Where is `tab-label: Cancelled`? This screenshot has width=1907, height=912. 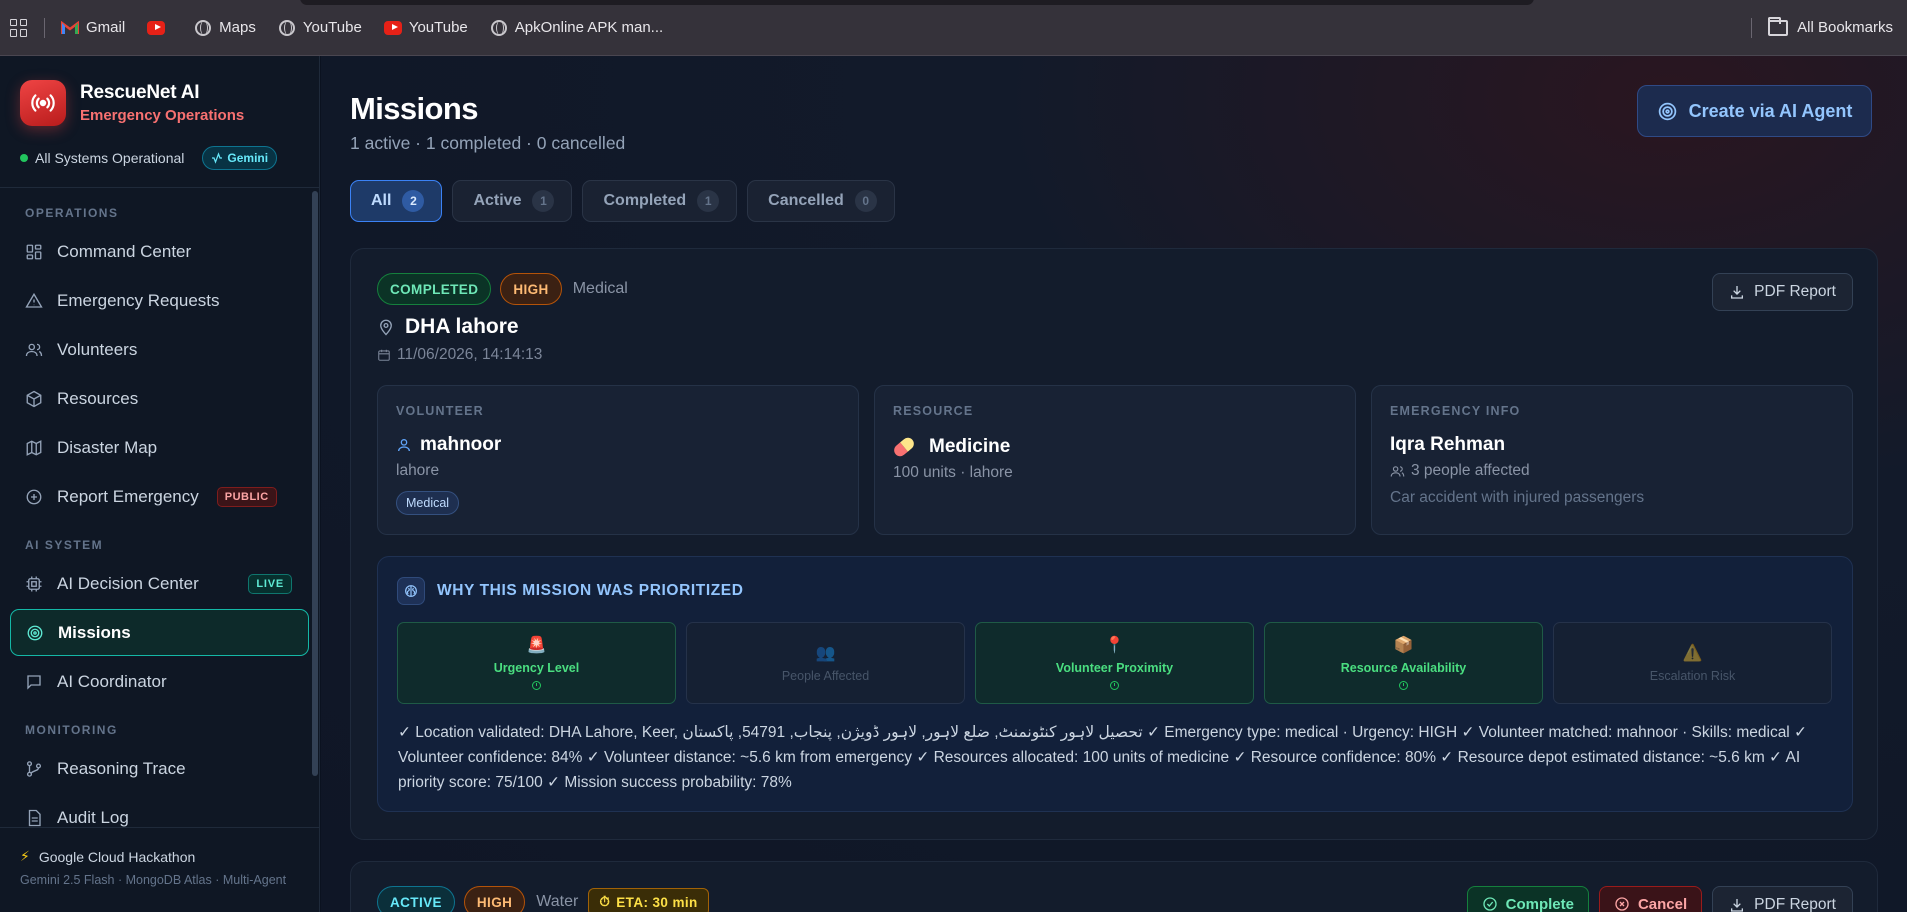 tab-label: Cancelled is located at coordinates (806, 200).